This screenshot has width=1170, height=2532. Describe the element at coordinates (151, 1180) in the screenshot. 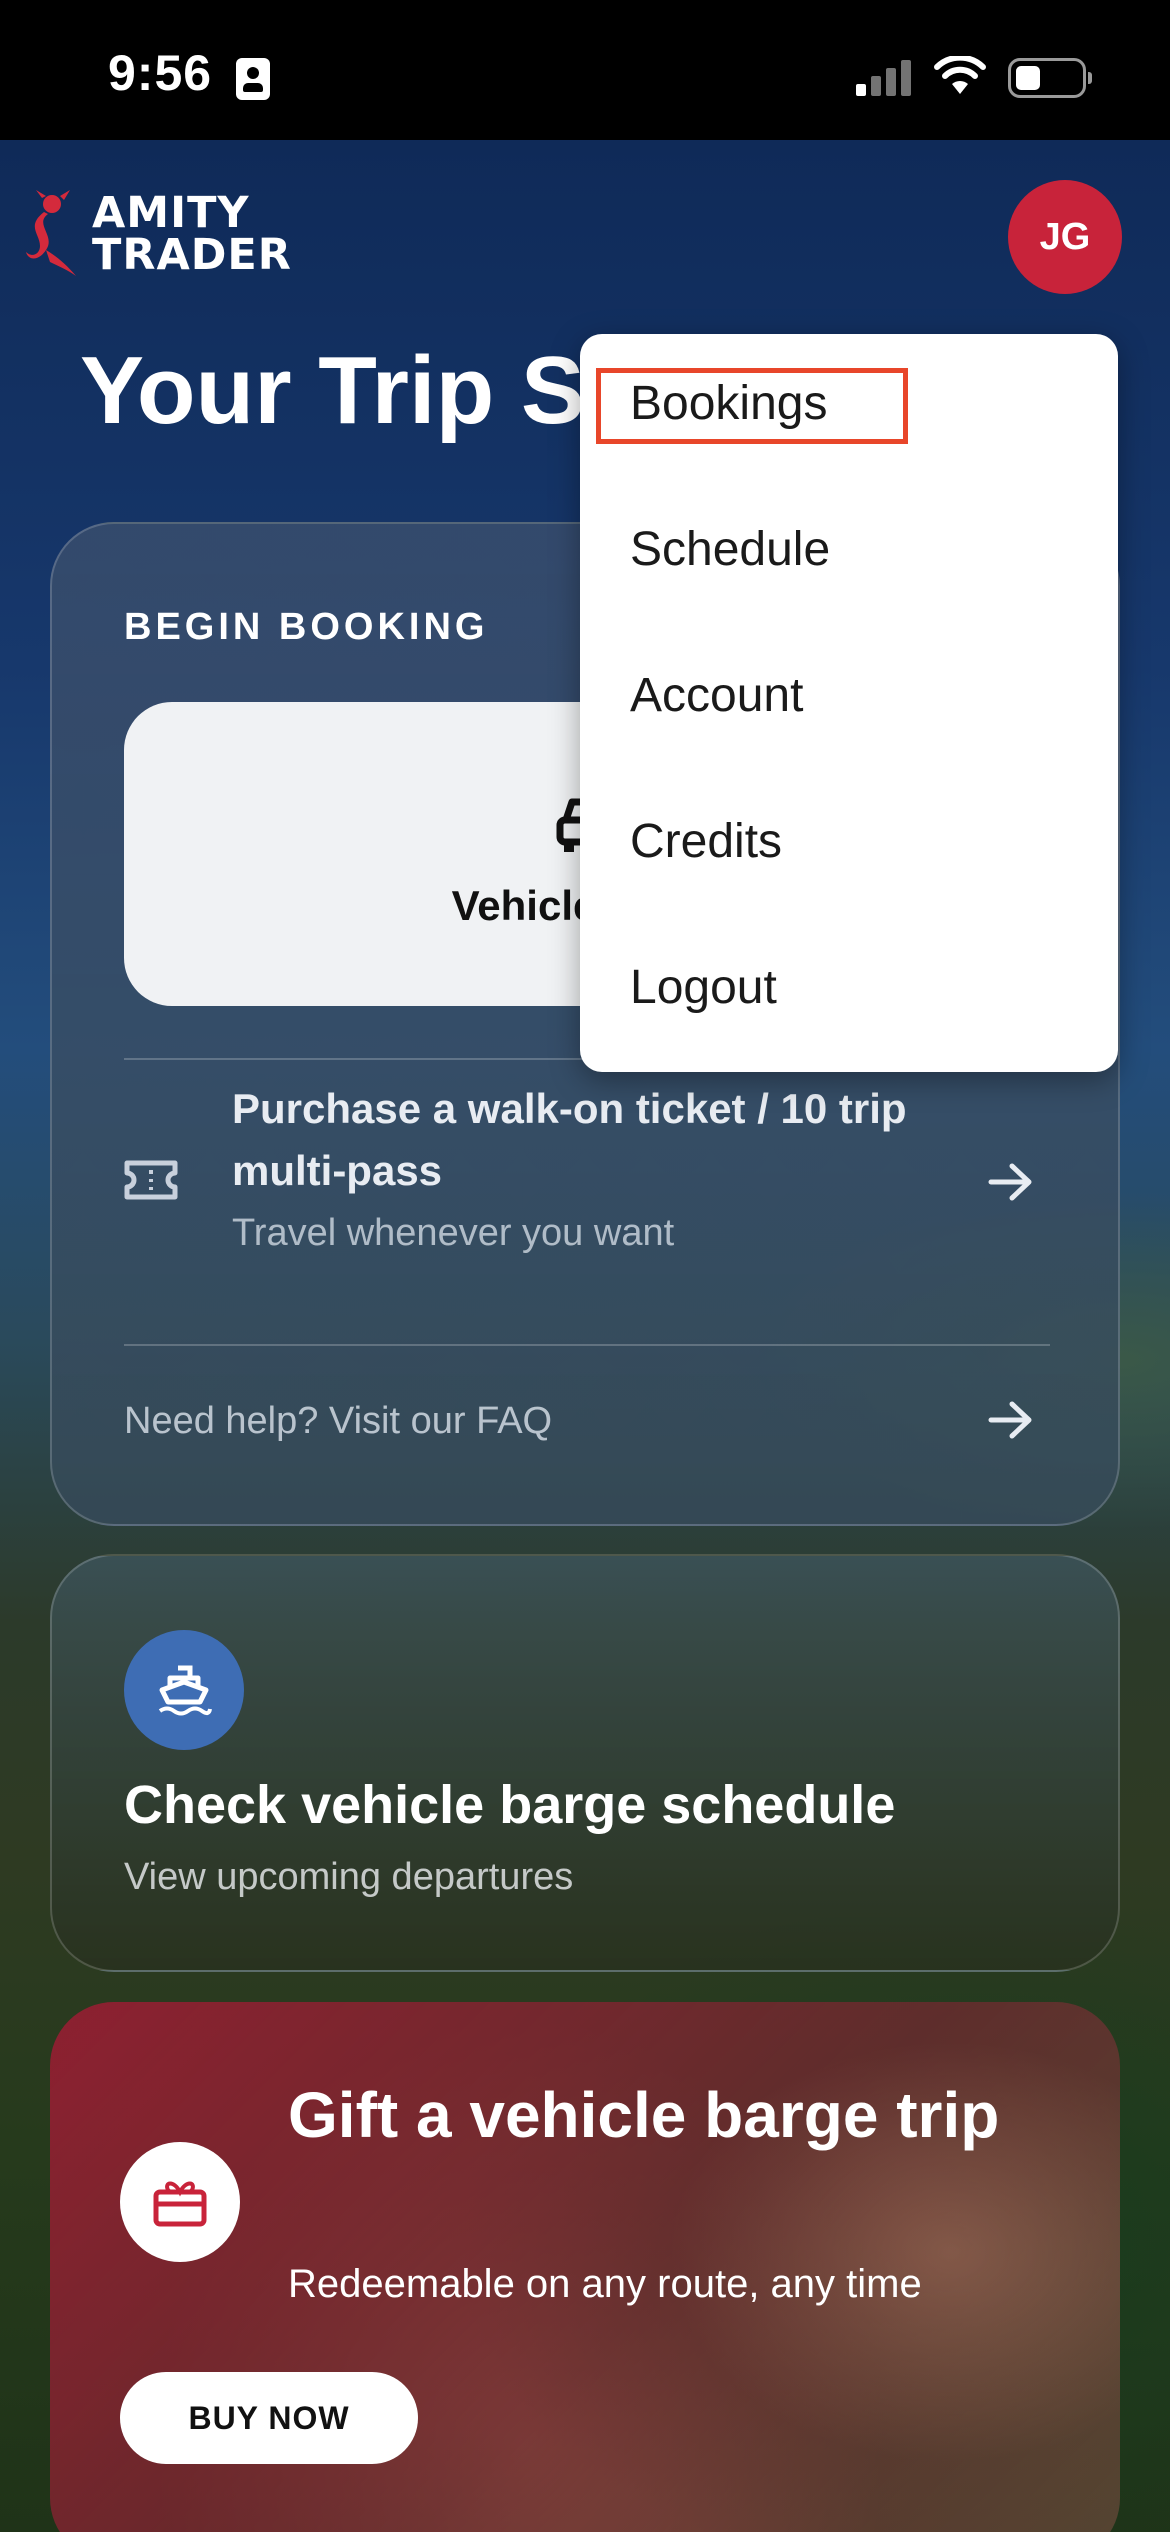

I see `ticket-icon` at that location.